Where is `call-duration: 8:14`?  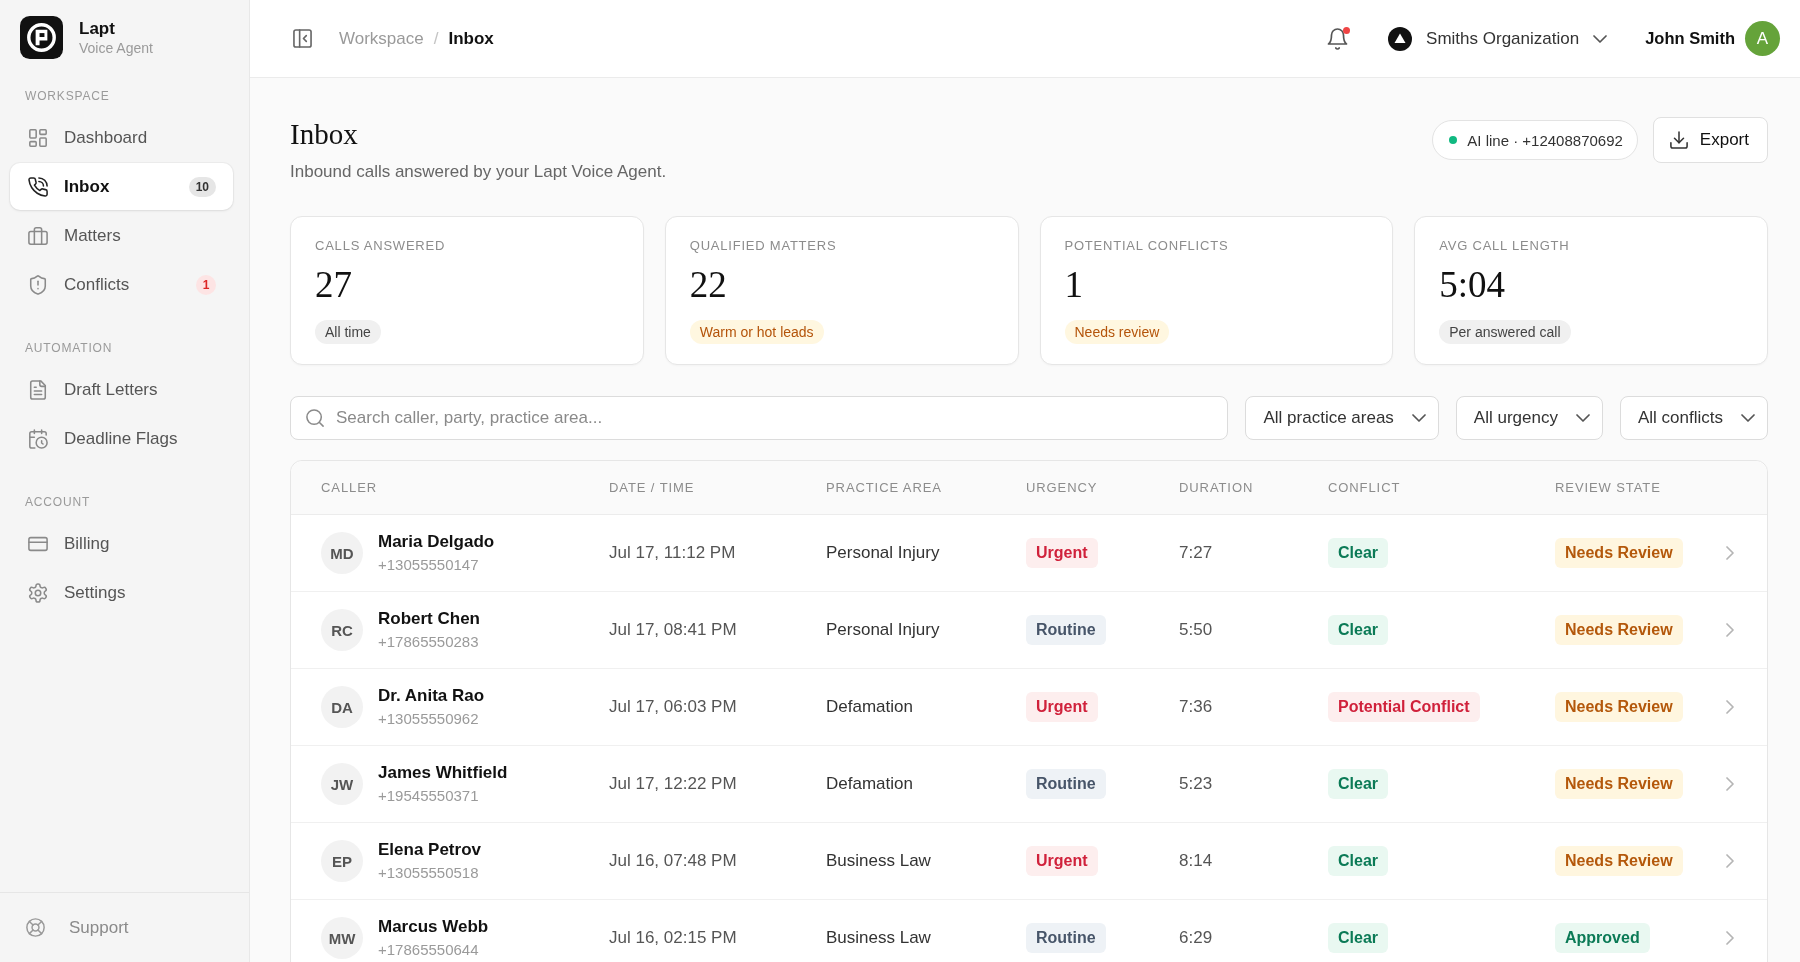 call-duration: 8:14 is located at coordinates (1196, 861).